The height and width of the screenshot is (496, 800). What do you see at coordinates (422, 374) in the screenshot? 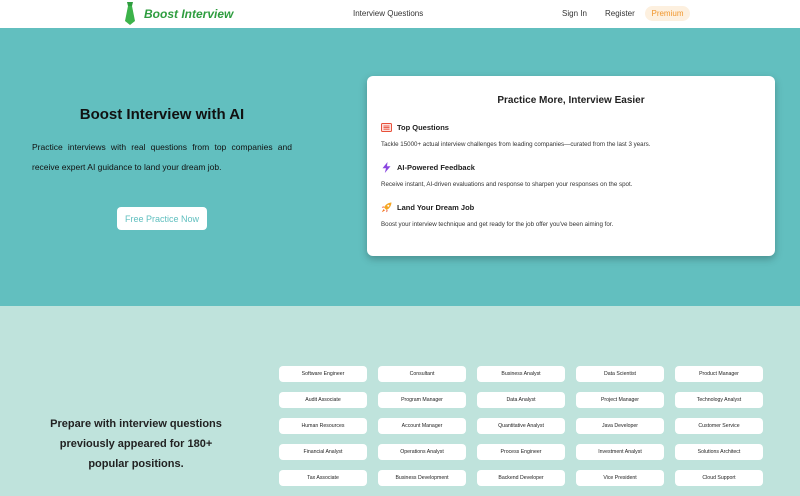
I see `position-chip: Consultant` at bounding box center [422, 374].